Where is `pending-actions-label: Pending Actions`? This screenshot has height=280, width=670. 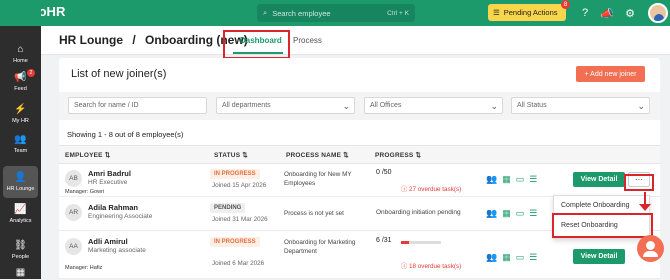 pending-actions-label: Pending Actions is located at coordinates (530, 12).